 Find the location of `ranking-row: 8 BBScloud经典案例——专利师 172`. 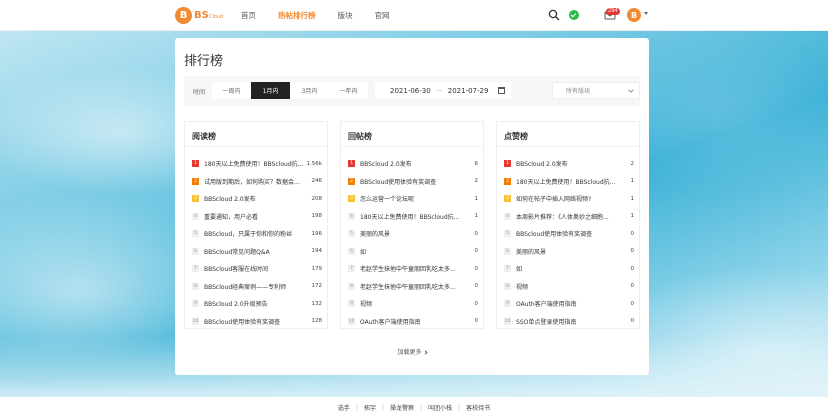

ranking-row: 8 BBScloud经典案例——专利师 172 is located at coordinates (257, 287).